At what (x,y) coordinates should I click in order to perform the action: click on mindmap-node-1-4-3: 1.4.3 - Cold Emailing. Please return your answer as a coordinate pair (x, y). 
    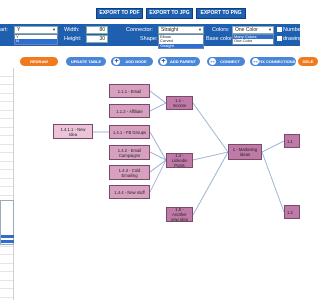
    Looking at the image, I should click on (129, 172).